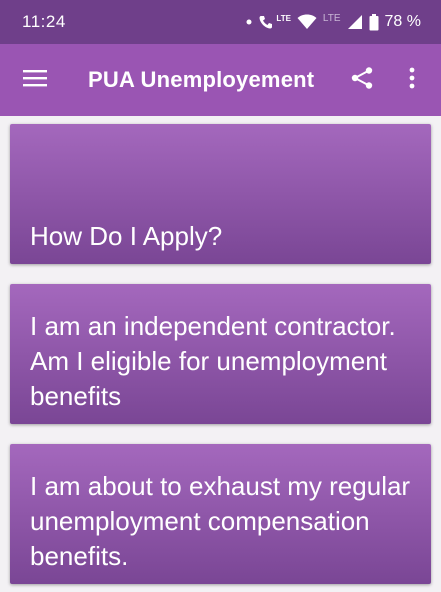 Image resolution: width=441 pixels, height=592 pixels. I want to click on app-bar: PUA Unemployement, so click(220, 80).